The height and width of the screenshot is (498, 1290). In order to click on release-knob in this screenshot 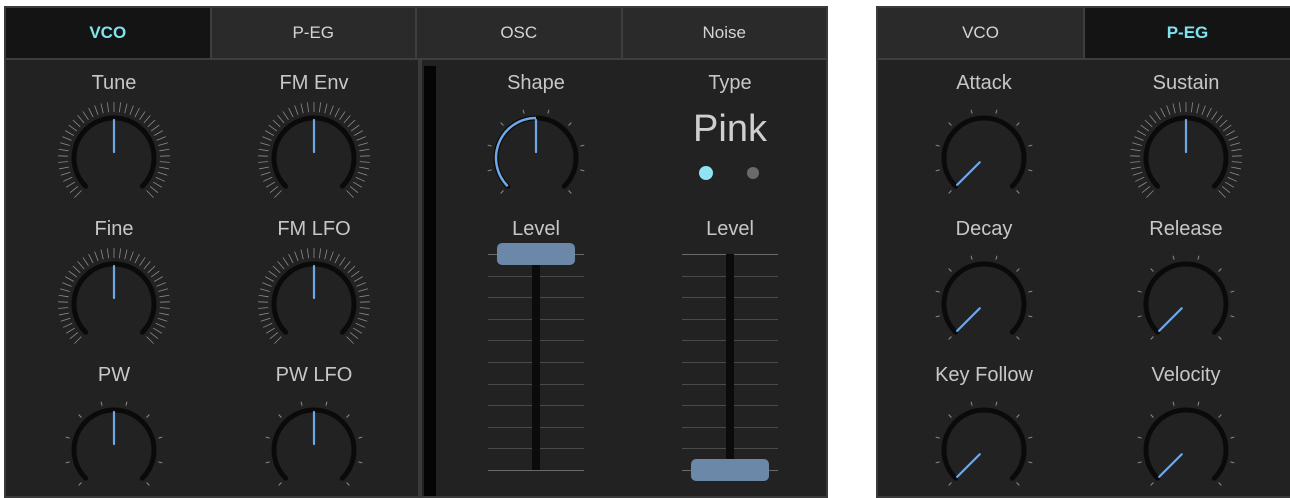, I will do `click(1186, 302)`.